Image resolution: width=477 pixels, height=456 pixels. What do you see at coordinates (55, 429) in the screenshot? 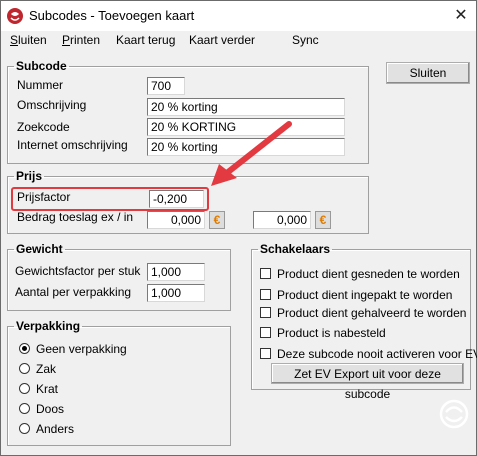
I see `anders-label: Anders` at bounding box center [55, 429].